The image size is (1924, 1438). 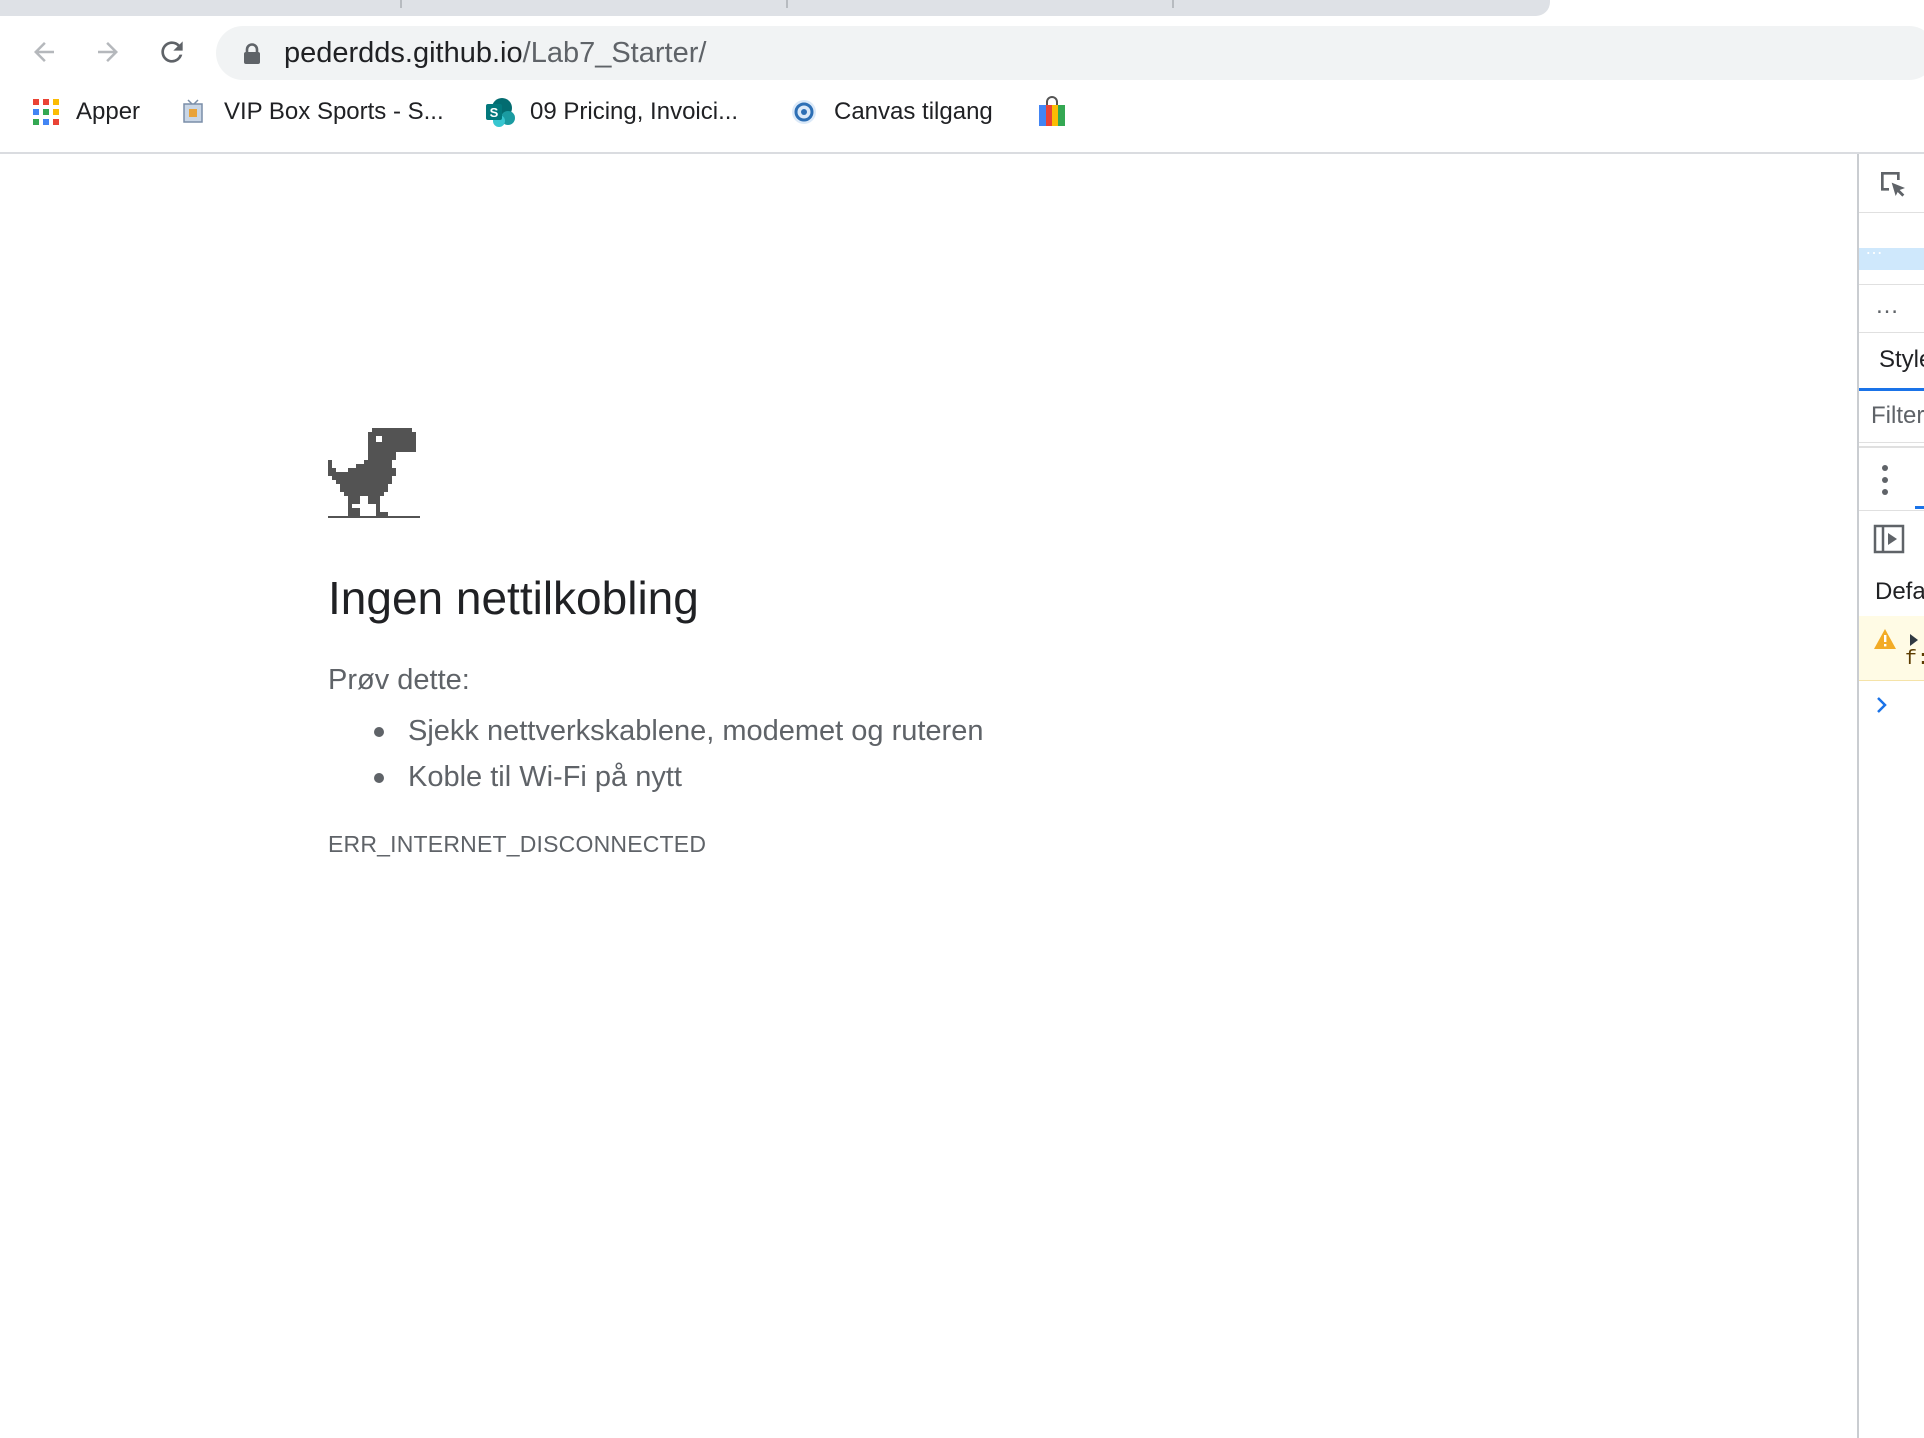 I want to click on tab-styles: Style, so click(x=1891, y=362).